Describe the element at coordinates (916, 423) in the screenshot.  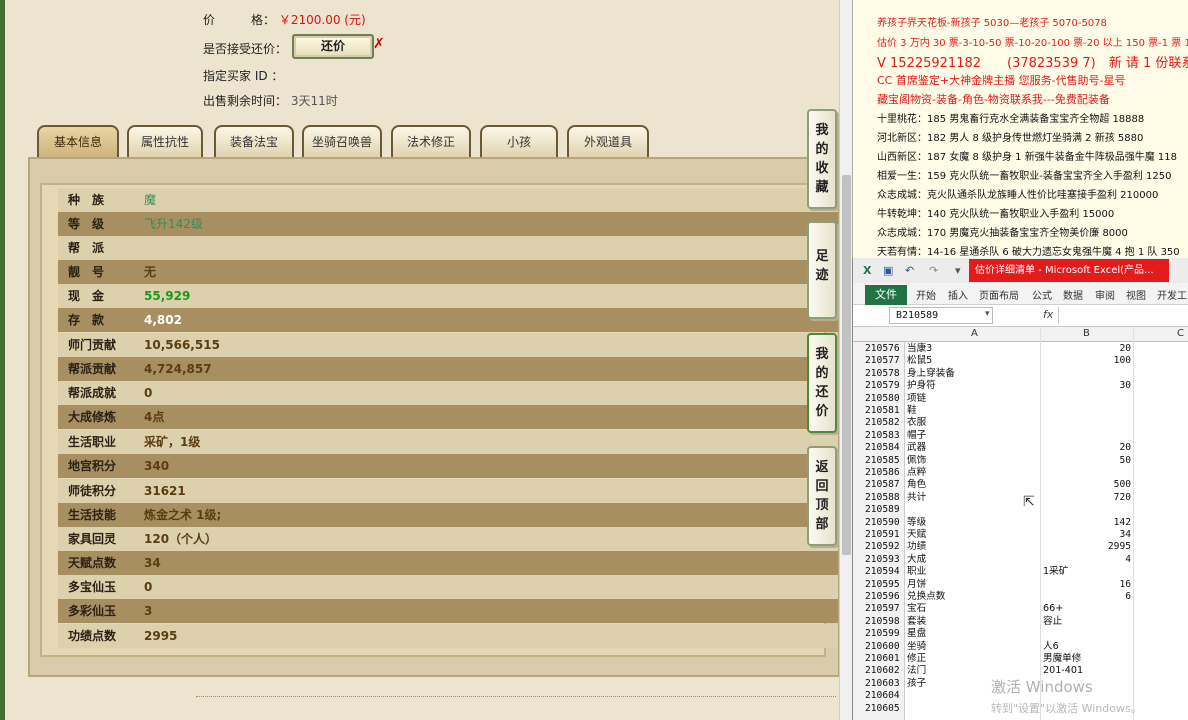
I see `cell-a: 衣服` at that location.